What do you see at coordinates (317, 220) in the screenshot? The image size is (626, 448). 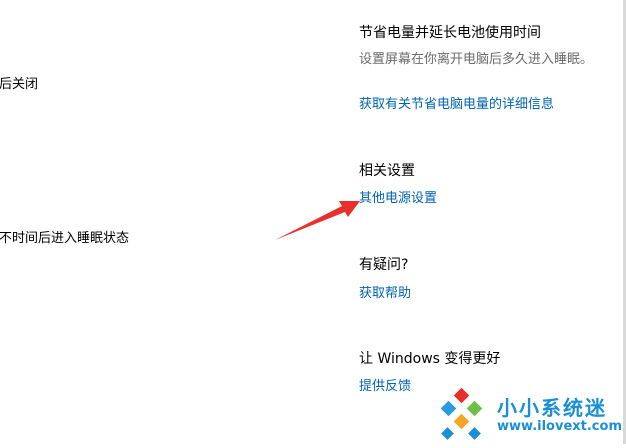 I see `red-arrow-annotation` at bounding box center [317, 220].